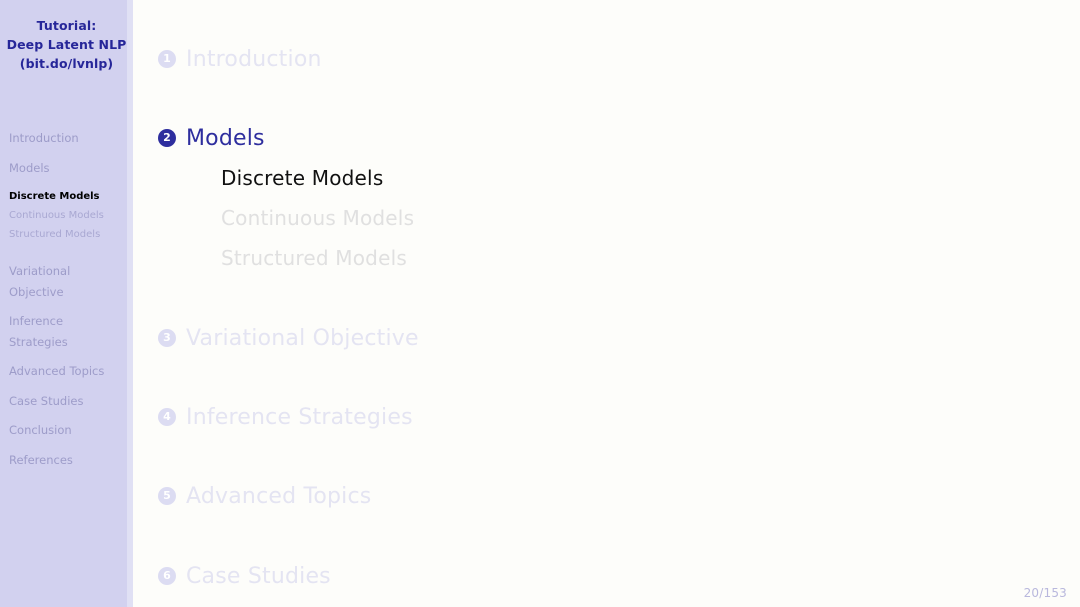 This screenshot has height=607, width=1080. What do you see at coordinates (41, 459) in the screenshot?
I see `sidebar-item-label: References` at bounding box center [41, 459].